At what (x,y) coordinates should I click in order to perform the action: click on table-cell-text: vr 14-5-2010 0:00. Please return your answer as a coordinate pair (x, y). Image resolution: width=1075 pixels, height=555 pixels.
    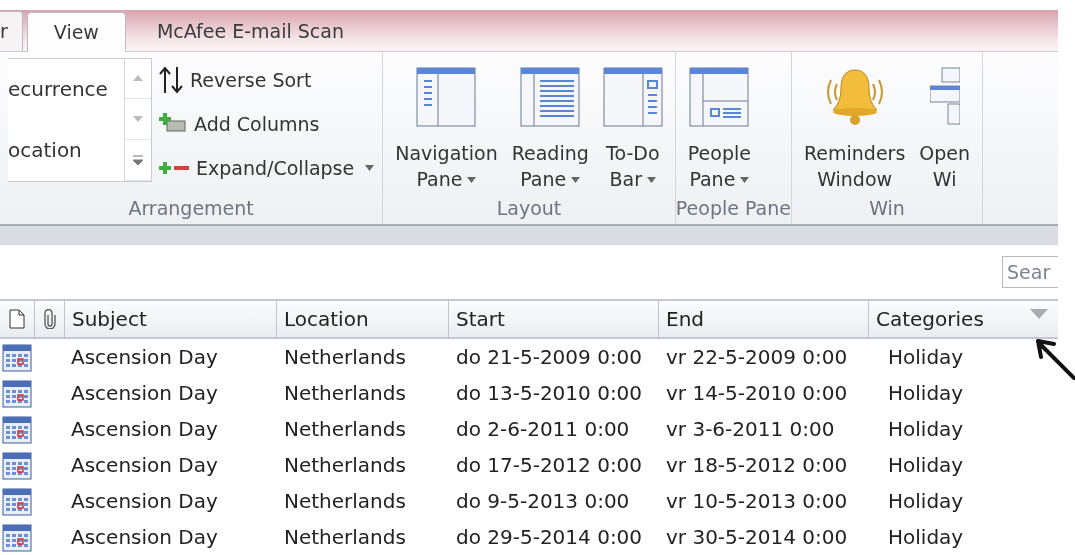
    Looking at the image, I should click on (757, 393).